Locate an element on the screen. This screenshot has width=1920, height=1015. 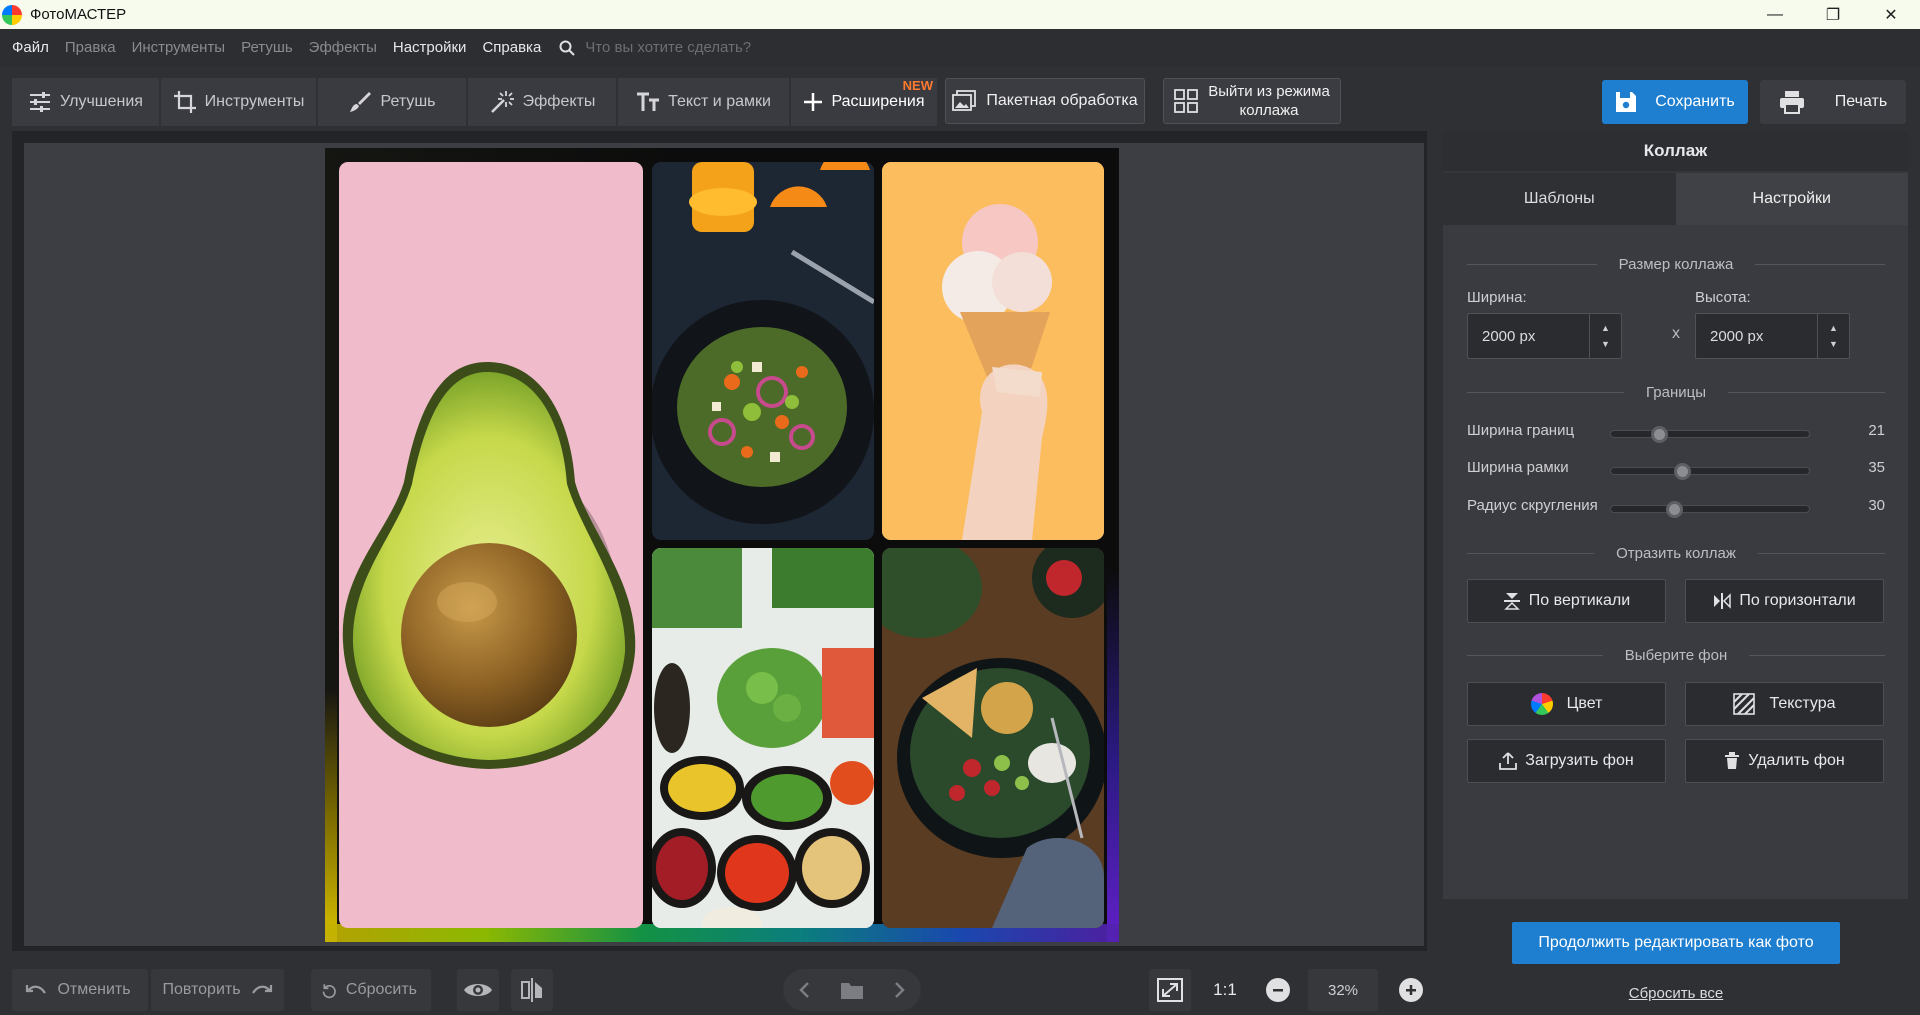
batch-processing-button: Пакетная обработка is located at coordinates (1045, 101).